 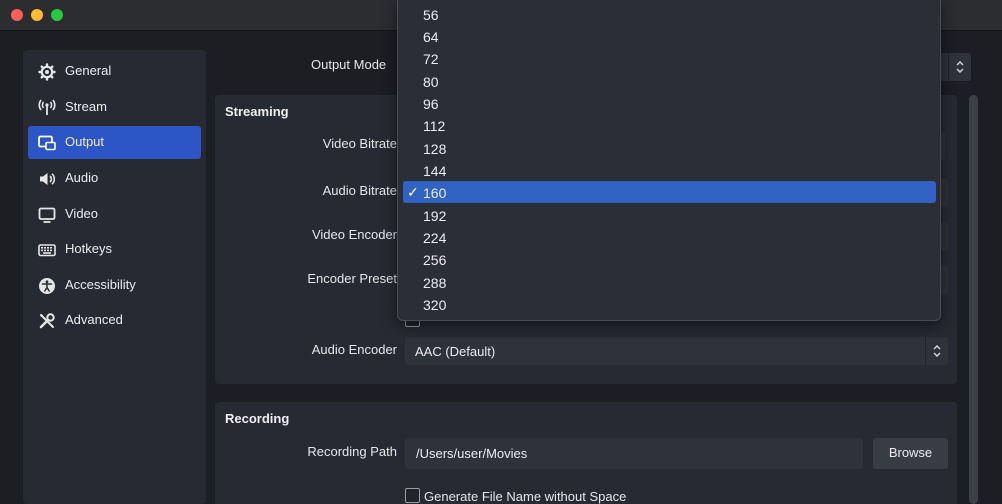 What do you see at coordinates (669, 36) in the screenshot?
I see `bitrate-option: 64` at bounding box center [669, 36].